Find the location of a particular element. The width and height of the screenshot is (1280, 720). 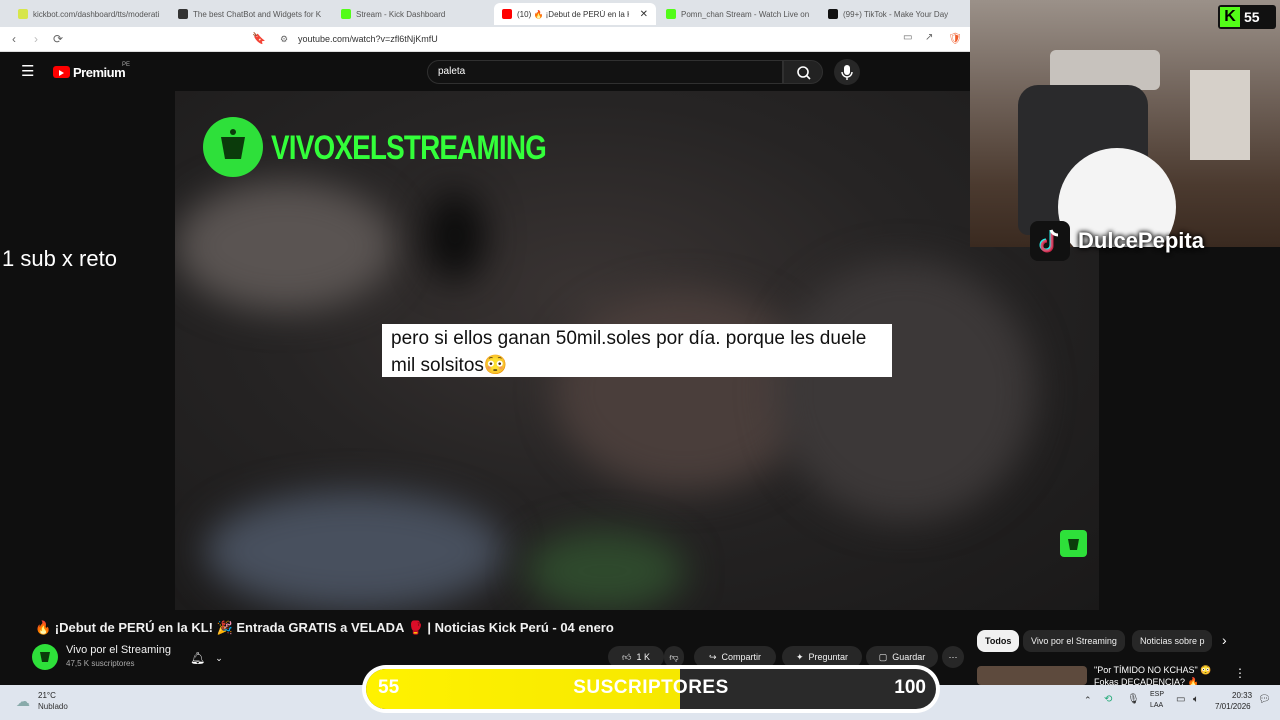

save-playlist-icon: ▢ is located at coordinates (883, 656).